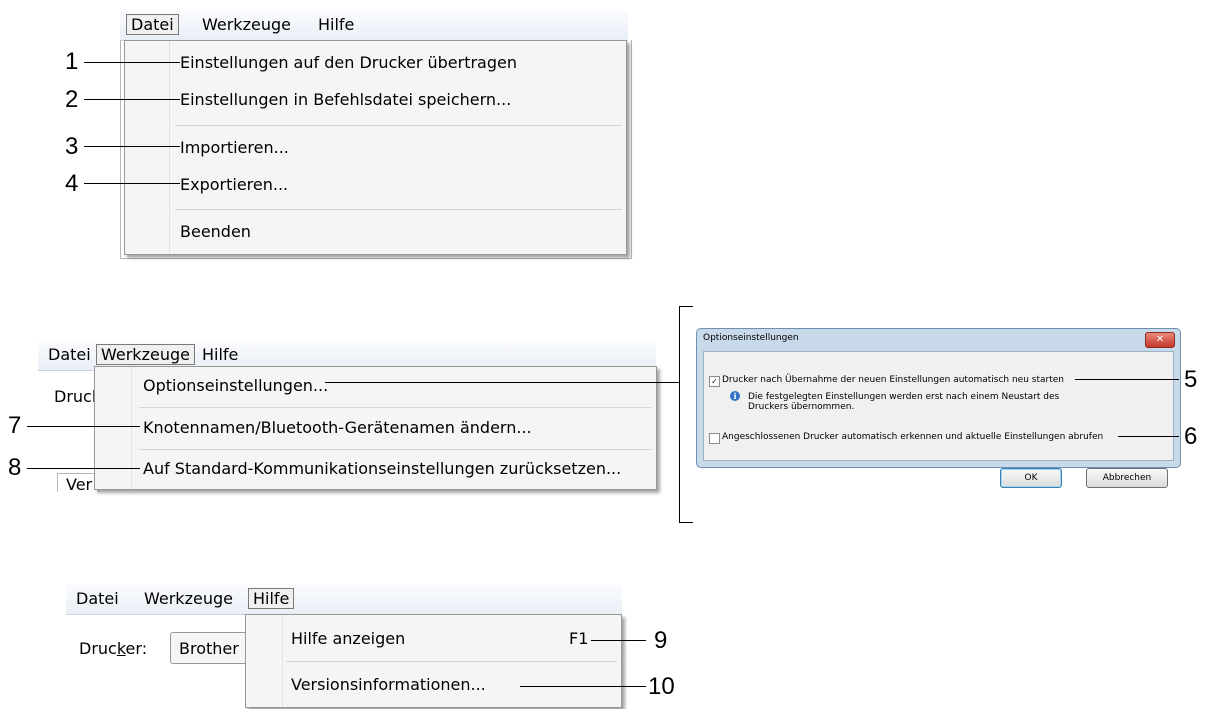 The width and height of the screenshot is (1218, 709). I want to click on close-icon: ✕, so click(1160, 340).